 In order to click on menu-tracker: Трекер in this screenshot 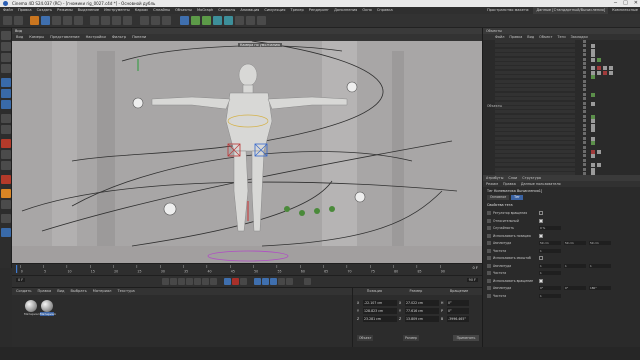, I will do `click(296, 10)`.